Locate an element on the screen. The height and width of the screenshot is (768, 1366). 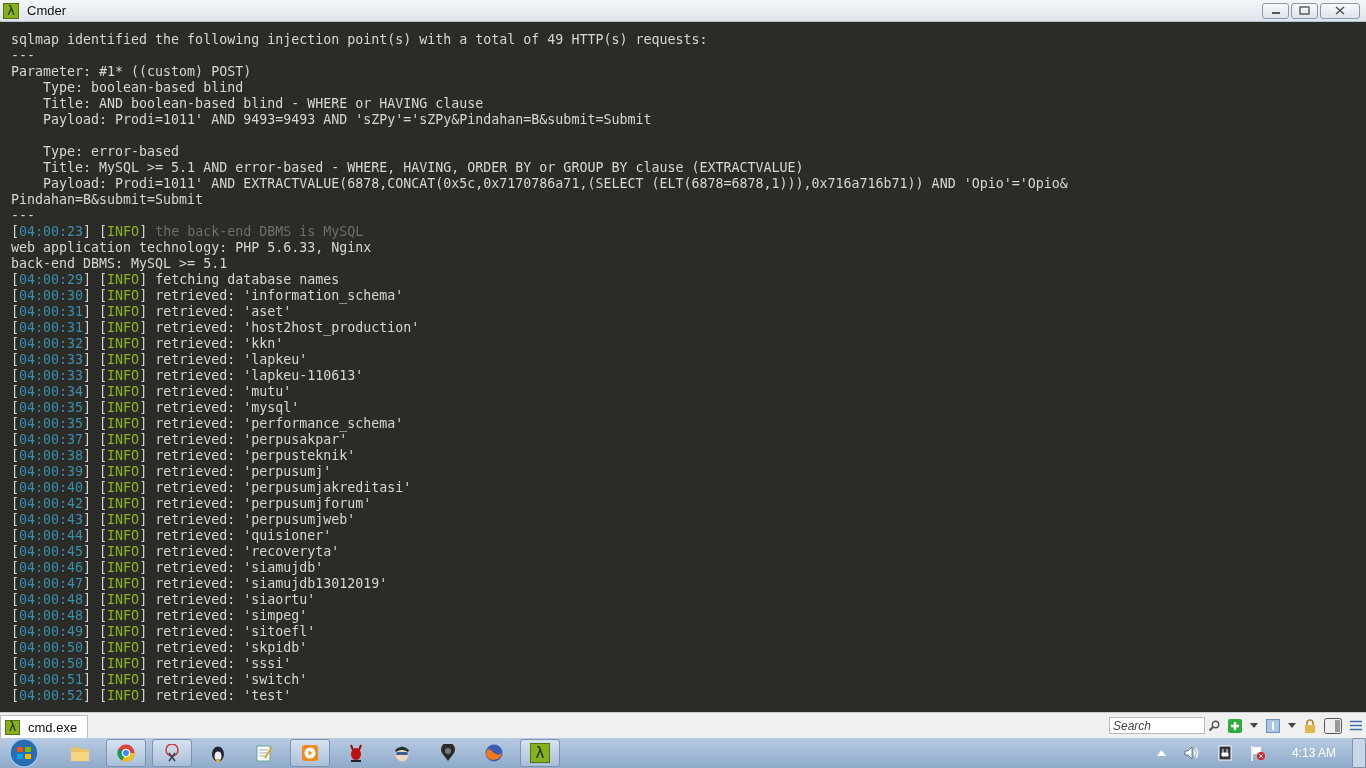
close-icon is located at coordinates (1340, 10).